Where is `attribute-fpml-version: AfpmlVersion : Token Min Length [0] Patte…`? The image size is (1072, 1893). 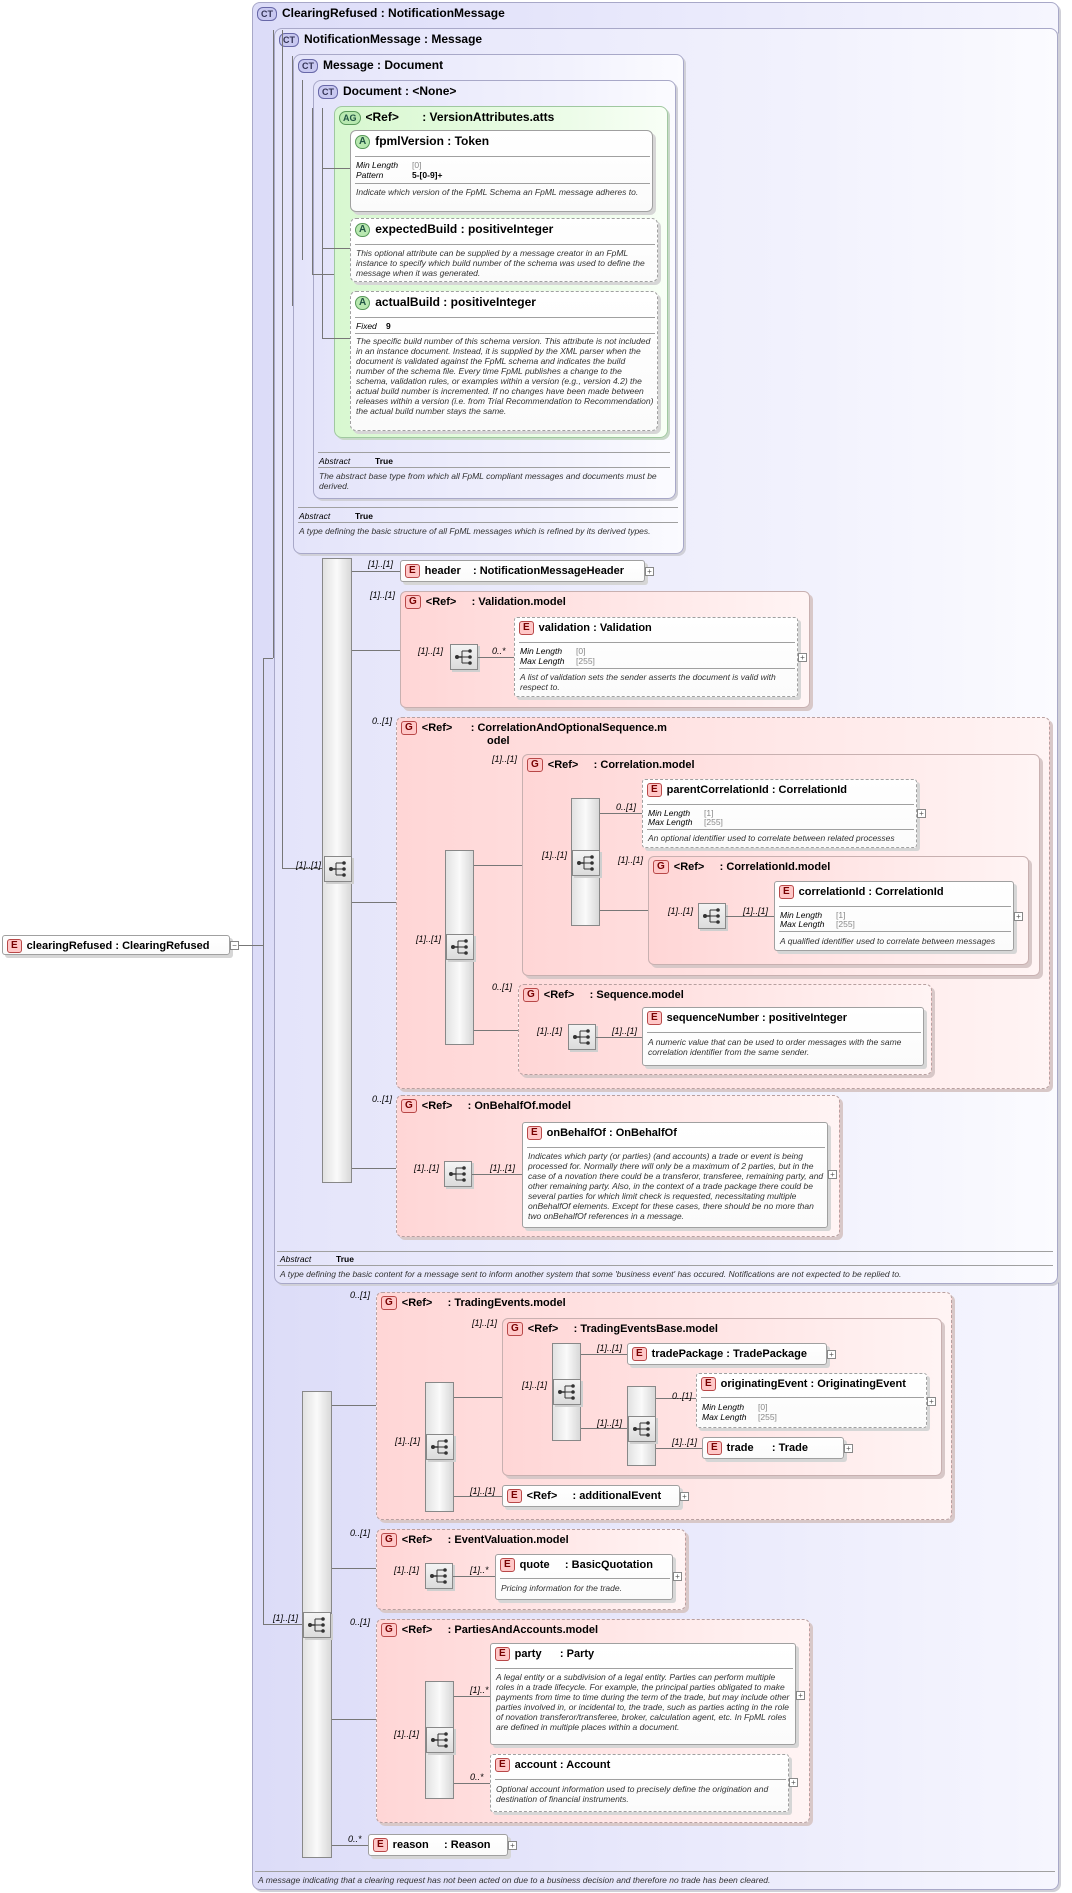
attribute-fpml-version: AfpmlVersion : Token Min Length [0] Patte… is located at coordinates (501, 171).